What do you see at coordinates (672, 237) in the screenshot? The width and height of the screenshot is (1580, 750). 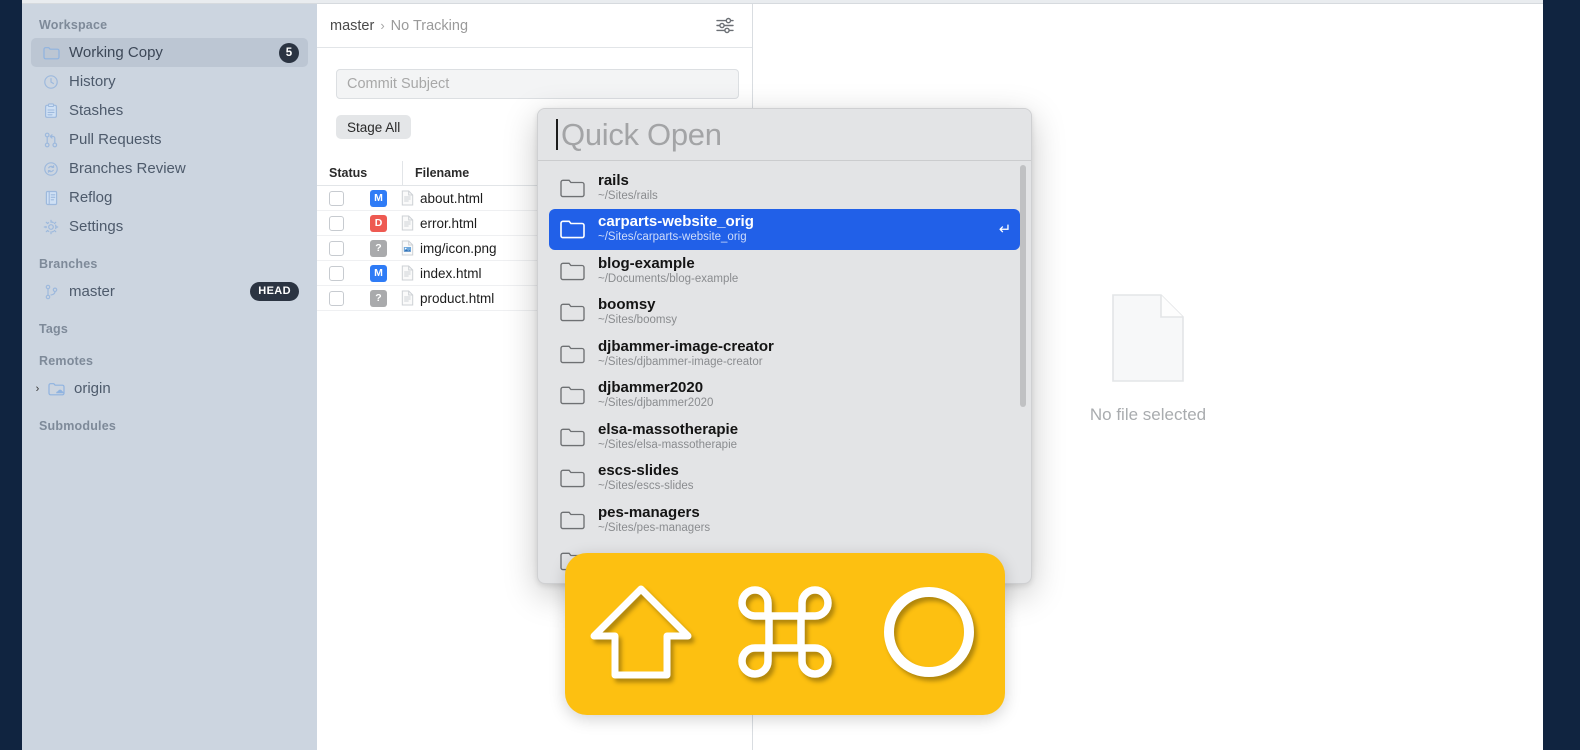 I see `result-path: ~/Sites/carparts-website_orig` at bounding box center [672, 237].